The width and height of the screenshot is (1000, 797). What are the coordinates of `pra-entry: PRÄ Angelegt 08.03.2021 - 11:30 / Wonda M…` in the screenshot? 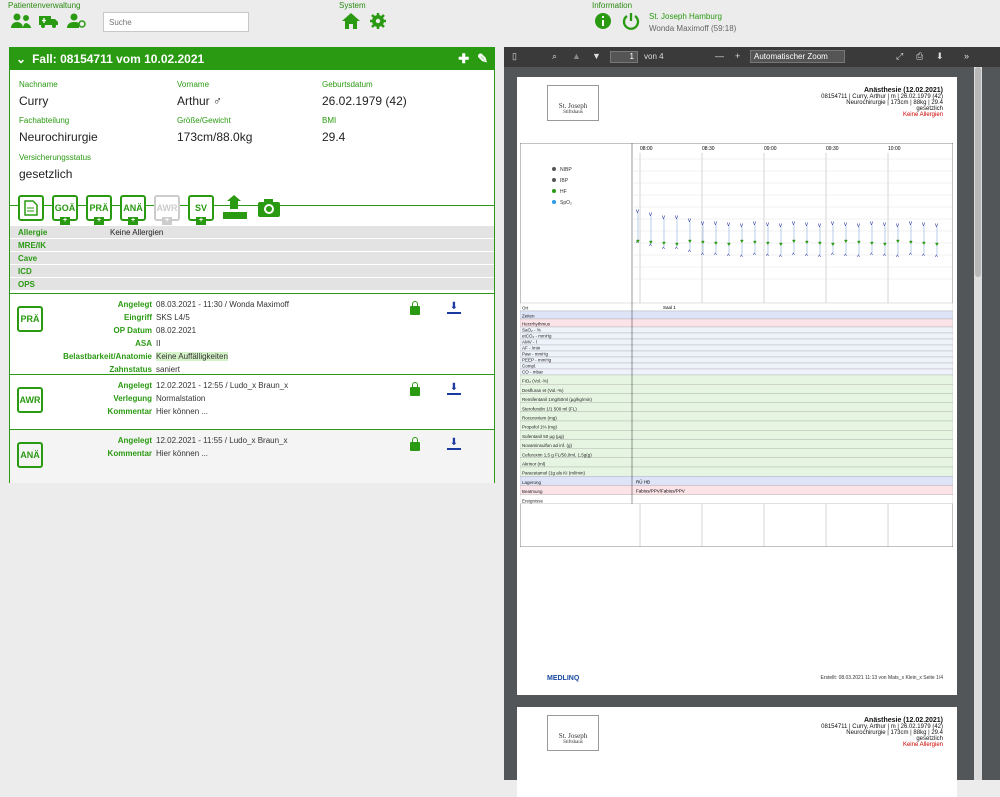 It's located at (252, 333).